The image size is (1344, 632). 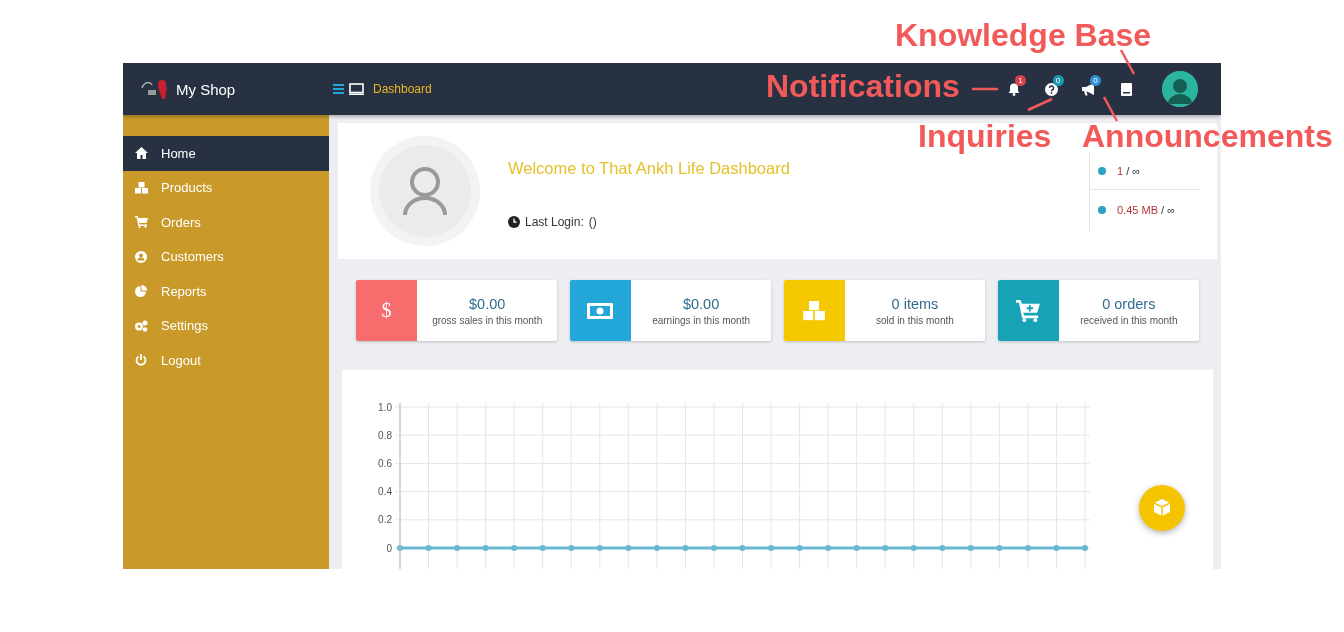 I want to click on usage-value: 1 / ∞, so click(x=1129, y=170).